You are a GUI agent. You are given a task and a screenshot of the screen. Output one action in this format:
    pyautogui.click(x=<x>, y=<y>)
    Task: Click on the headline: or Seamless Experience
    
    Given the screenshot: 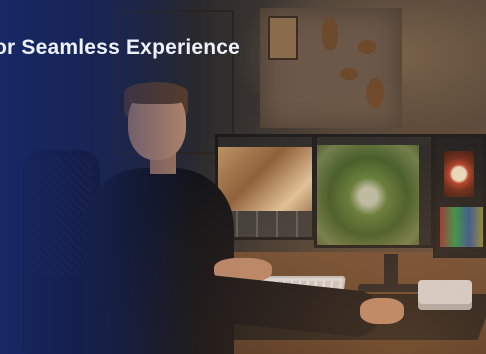 What is the action you would take?
    pyautogui.click(x=120, y=47)
    